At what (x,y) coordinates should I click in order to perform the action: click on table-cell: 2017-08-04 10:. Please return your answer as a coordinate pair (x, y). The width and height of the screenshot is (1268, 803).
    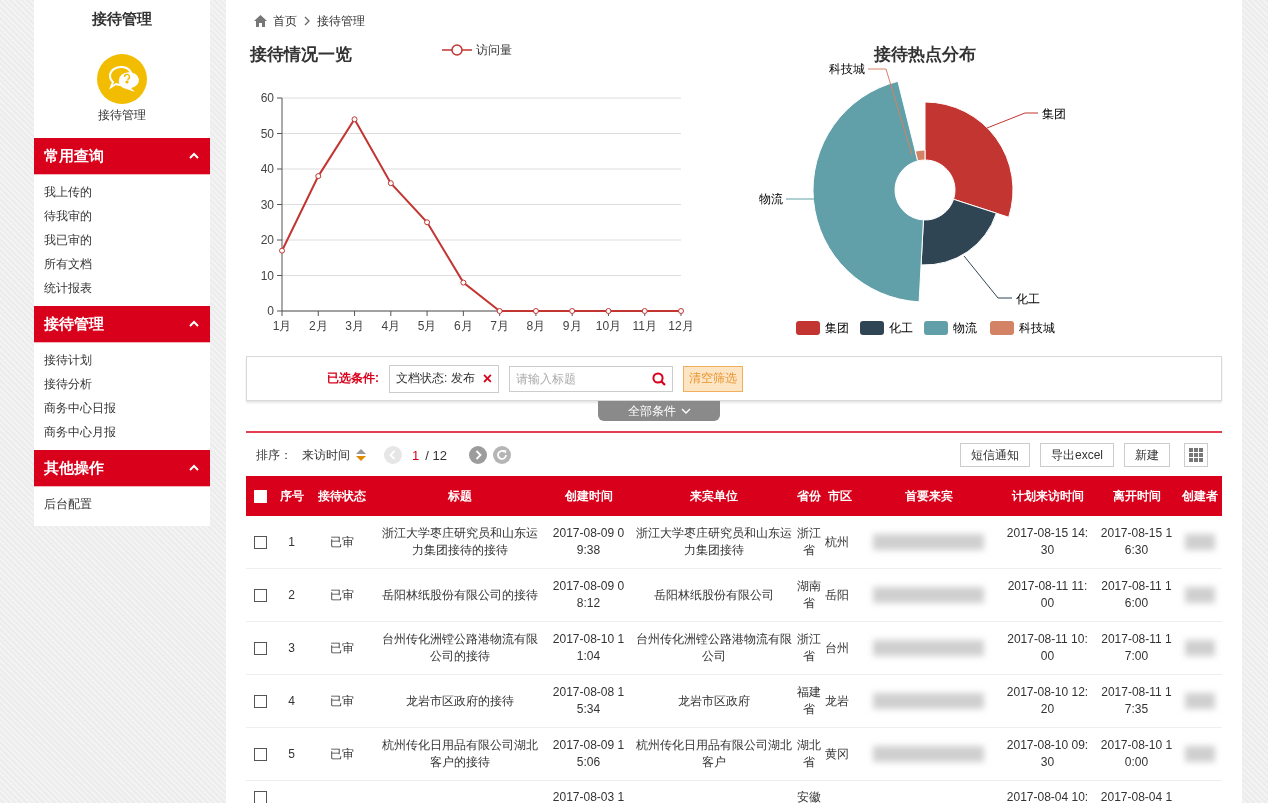
    Looking at the image, I should click on (1047, 796).